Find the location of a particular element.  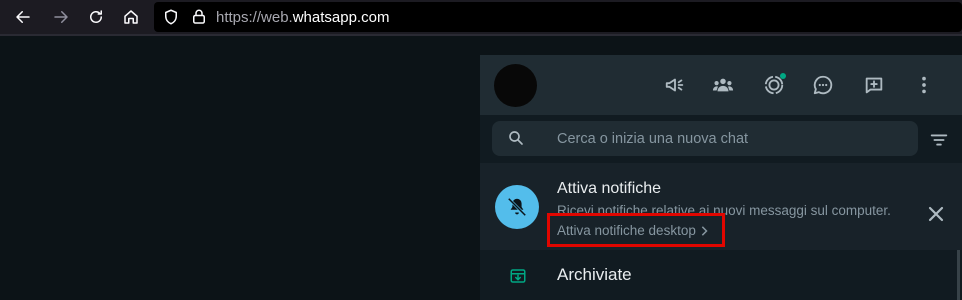

filter-icon is located at coordinates (939, 140).